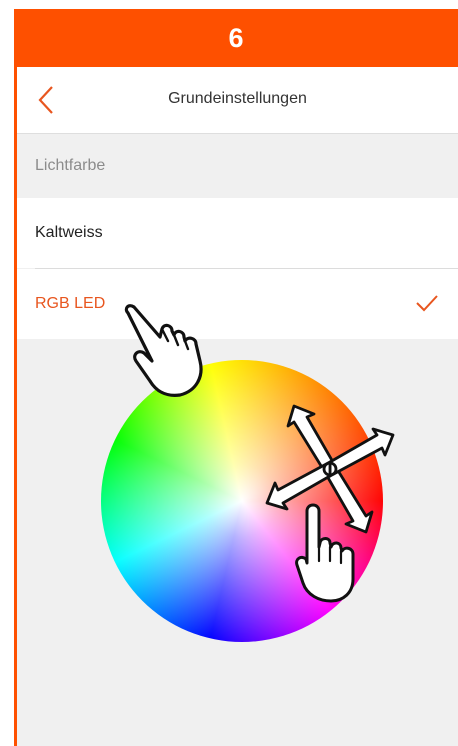 The height and width of the screenshot is (746, 458). I want to click on section-label: Lichtfarbe, so click(70, 165).